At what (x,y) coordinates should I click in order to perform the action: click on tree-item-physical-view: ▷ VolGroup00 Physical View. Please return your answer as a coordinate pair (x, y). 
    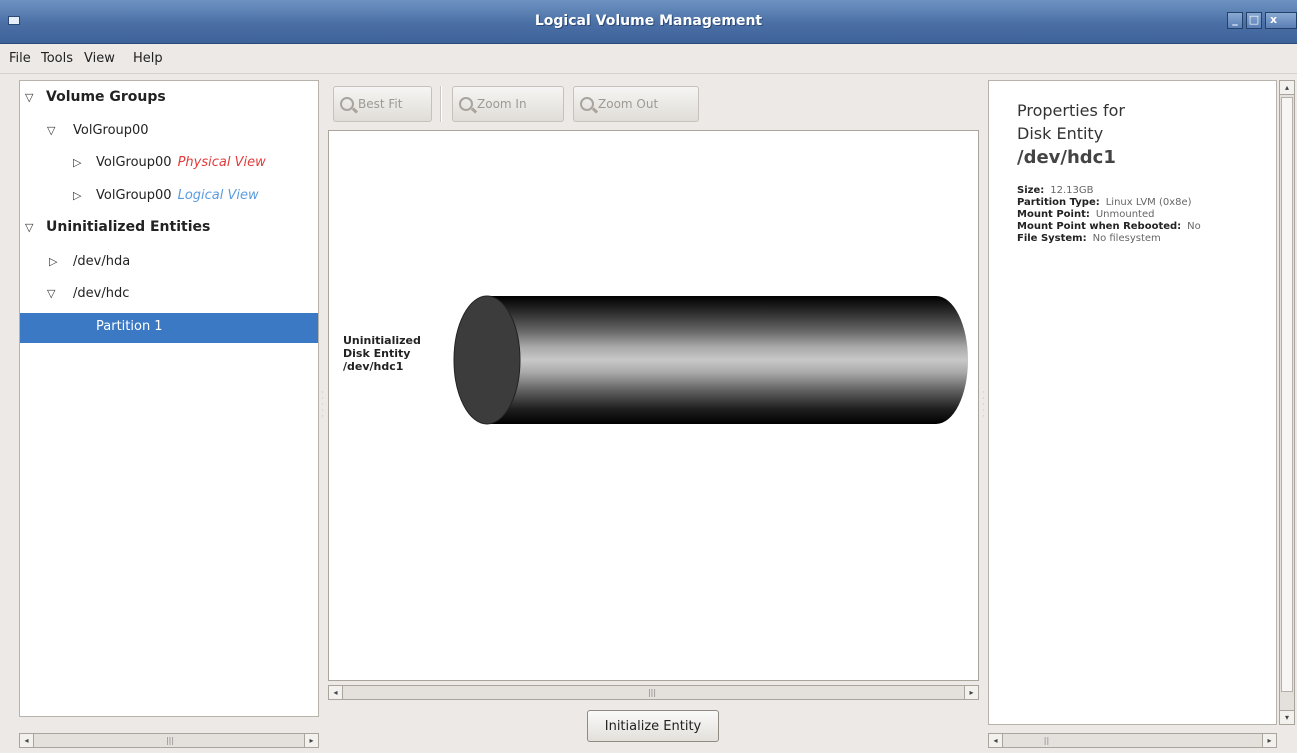
    Looking at the image, I should click on (169, 163).